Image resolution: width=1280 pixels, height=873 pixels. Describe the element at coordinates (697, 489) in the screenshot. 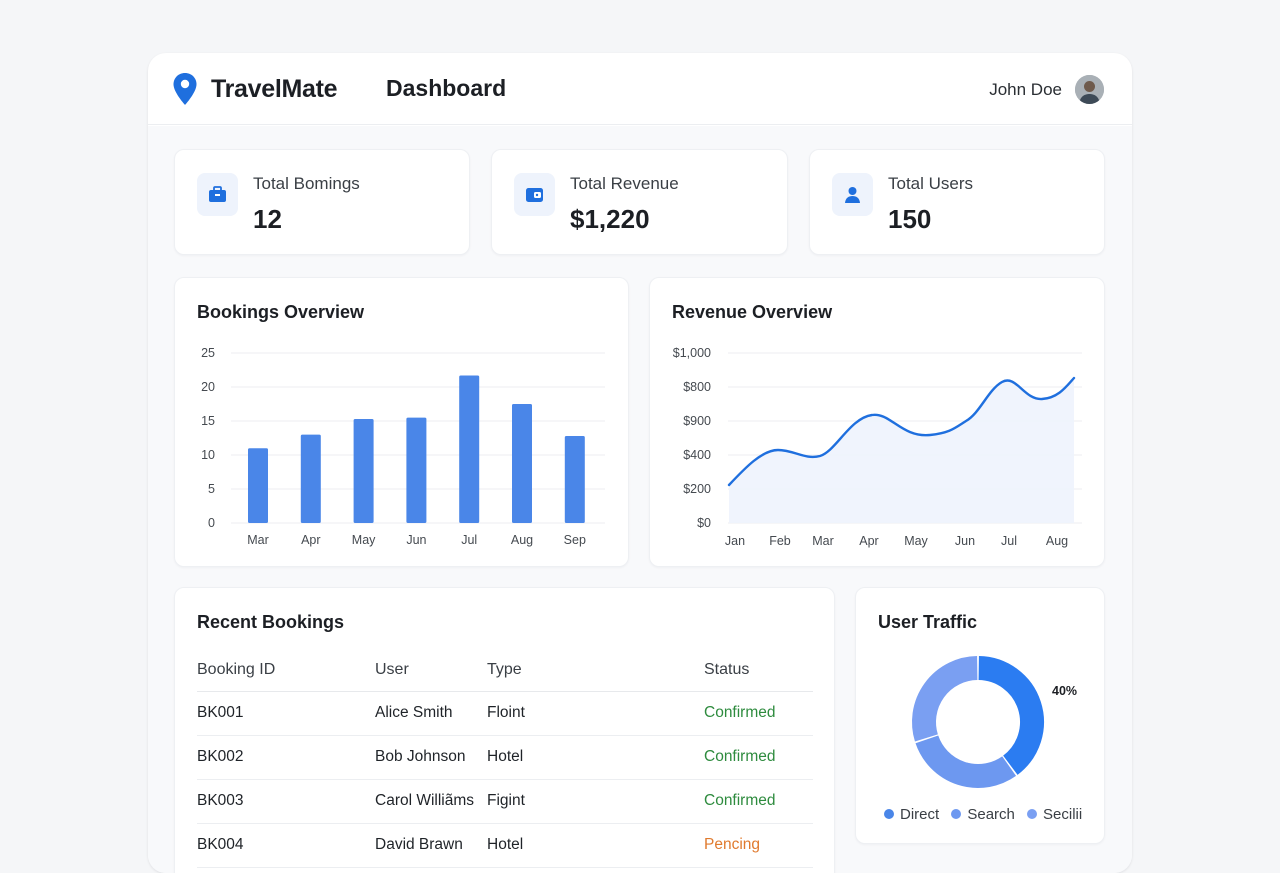

I see `y-tick-label: $200` at that location.